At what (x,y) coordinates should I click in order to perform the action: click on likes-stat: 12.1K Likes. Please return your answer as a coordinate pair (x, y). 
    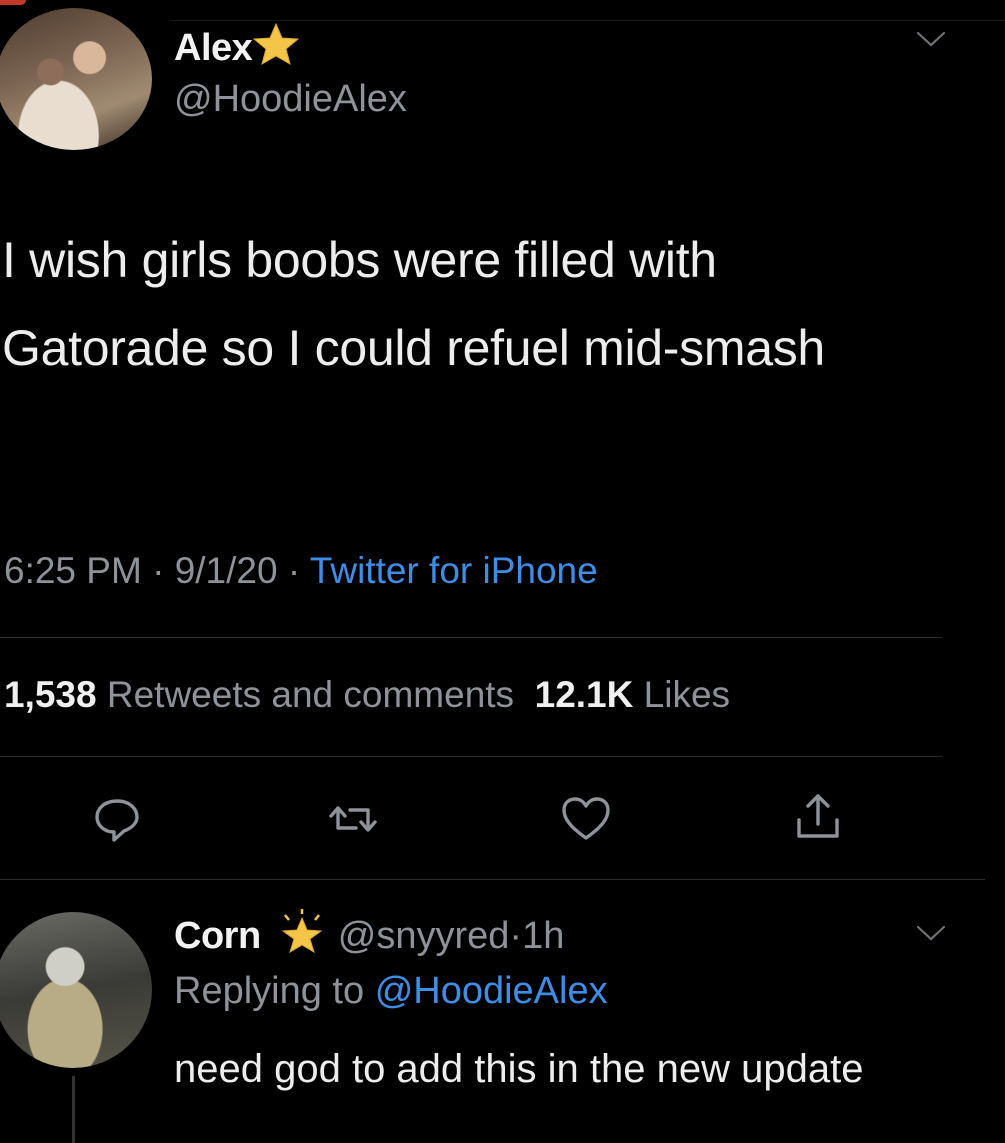
    Looking at the image, I should click on (632, 694).